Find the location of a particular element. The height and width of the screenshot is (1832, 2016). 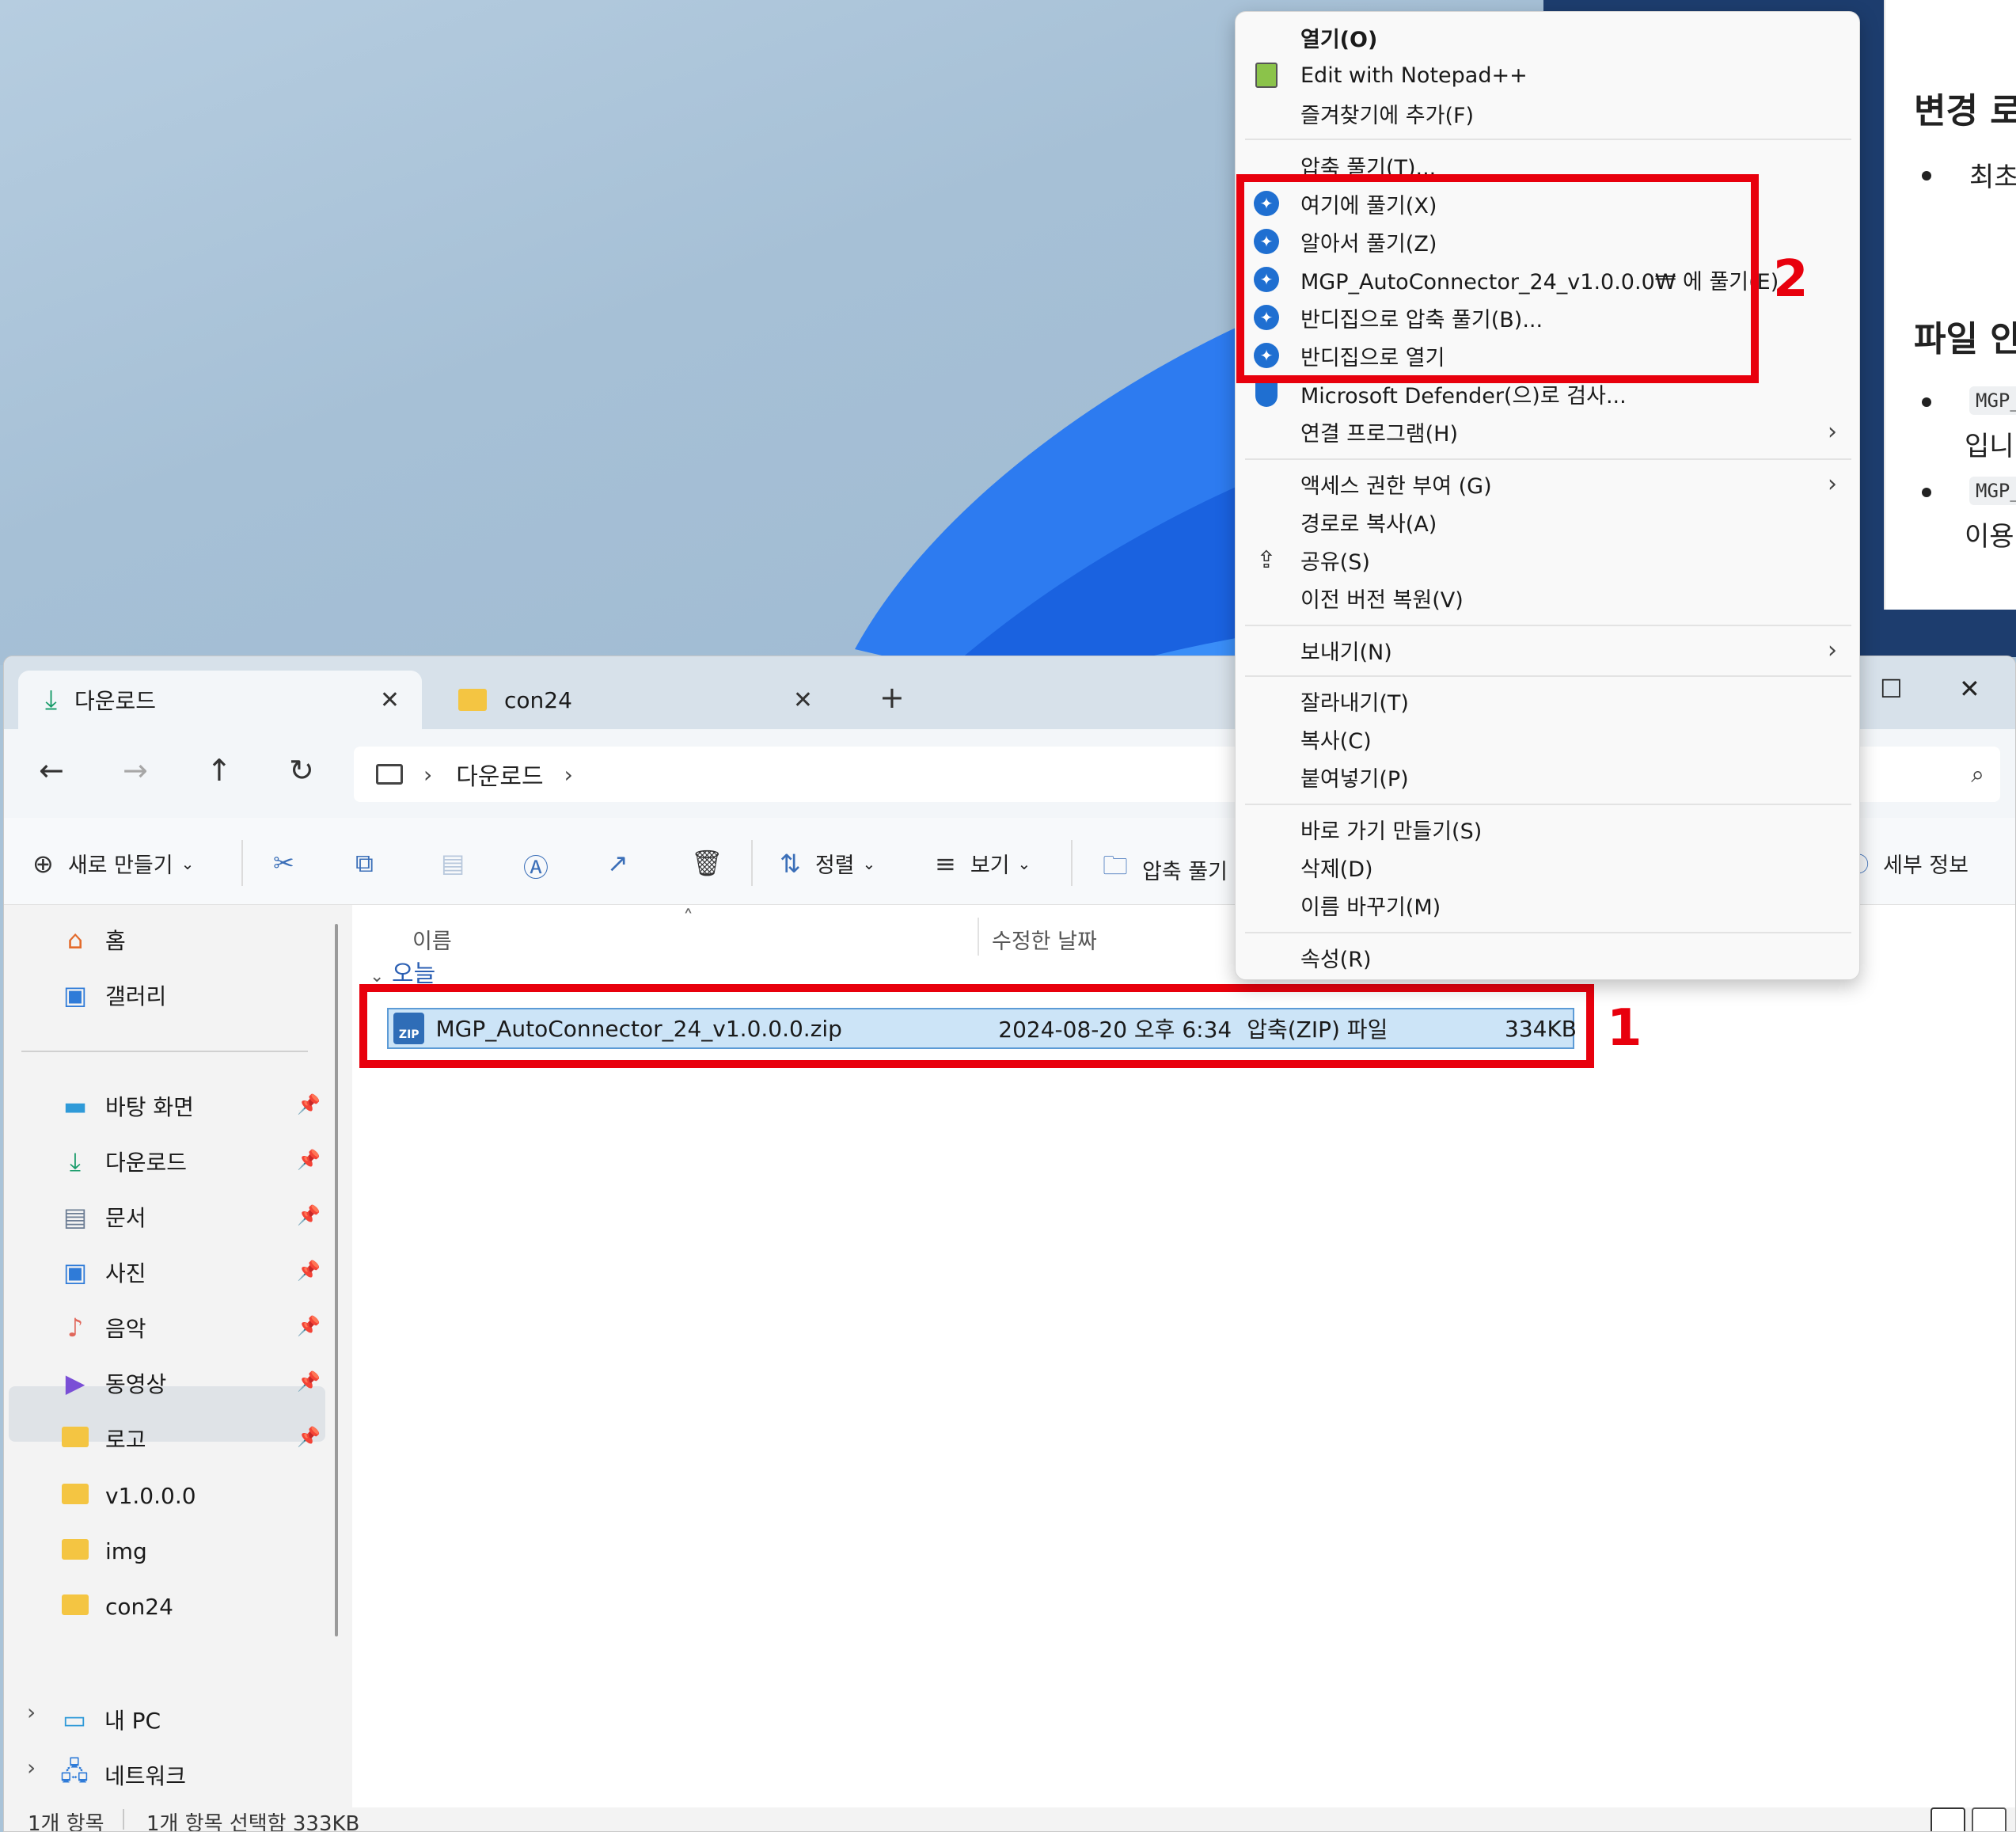

menu-item-create-shortcut: 바로 가기 만들기(S) is located at coordinates (1547, 829).